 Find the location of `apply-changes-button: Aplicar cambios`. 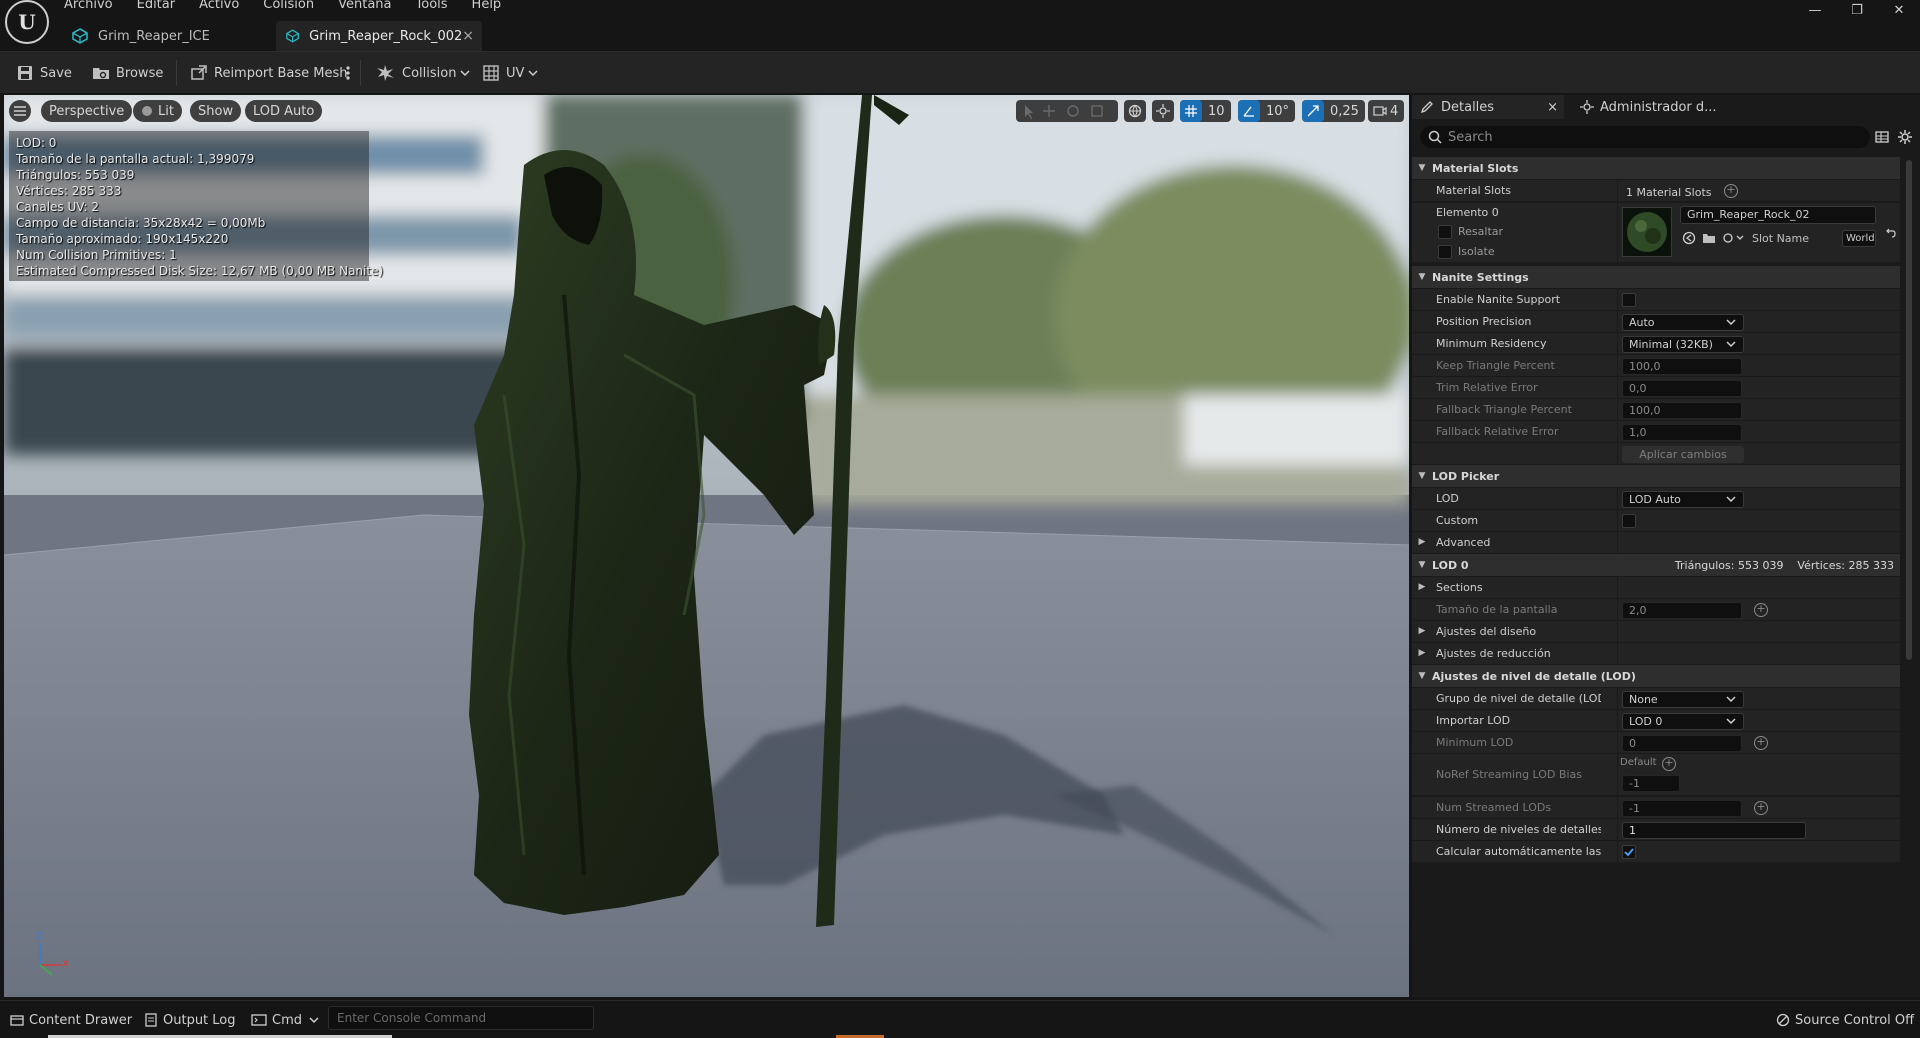

apply-changes-button: Aplicar cambios is located at coordinates (1683, 454).